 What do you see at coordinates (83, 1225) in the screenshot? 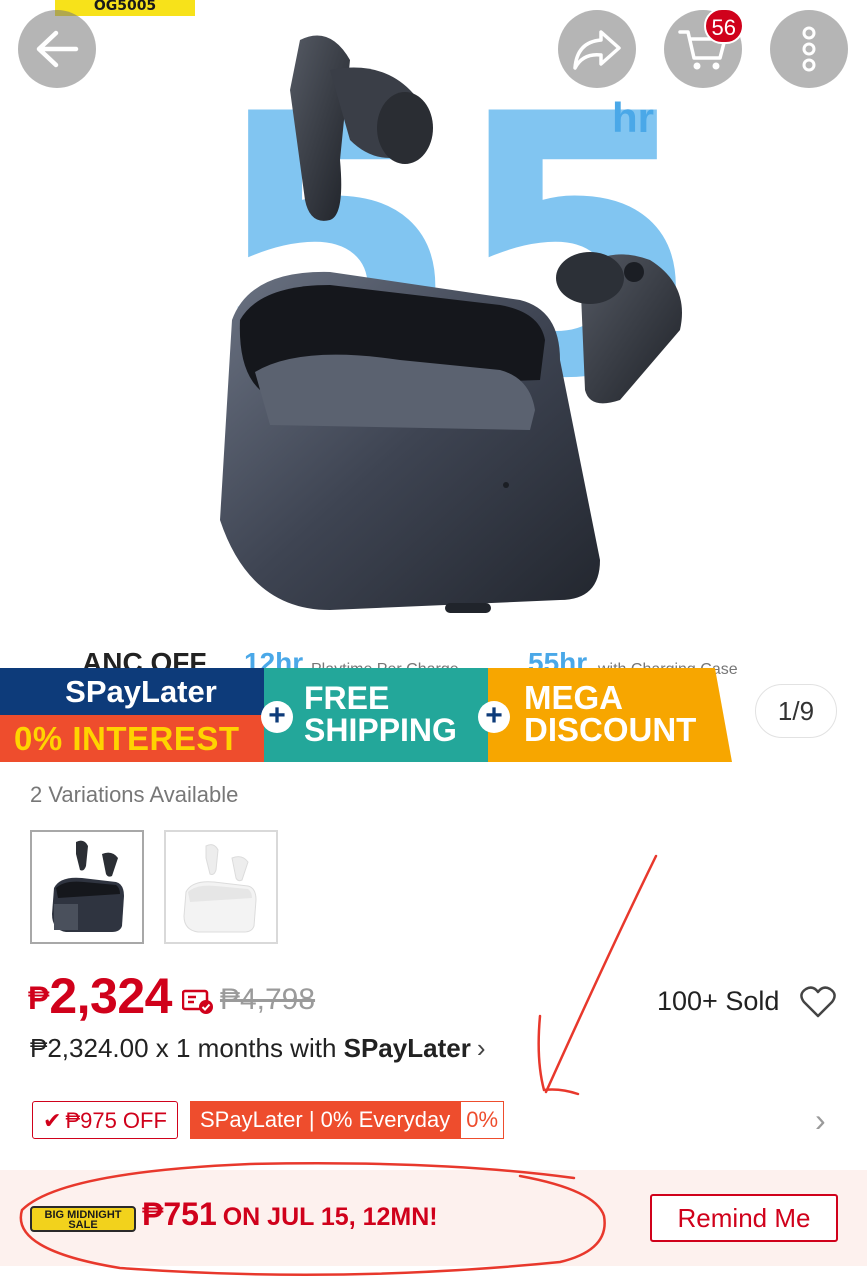
I see `sale-logo-line2: SALE` at bounding box center [83, 1225].